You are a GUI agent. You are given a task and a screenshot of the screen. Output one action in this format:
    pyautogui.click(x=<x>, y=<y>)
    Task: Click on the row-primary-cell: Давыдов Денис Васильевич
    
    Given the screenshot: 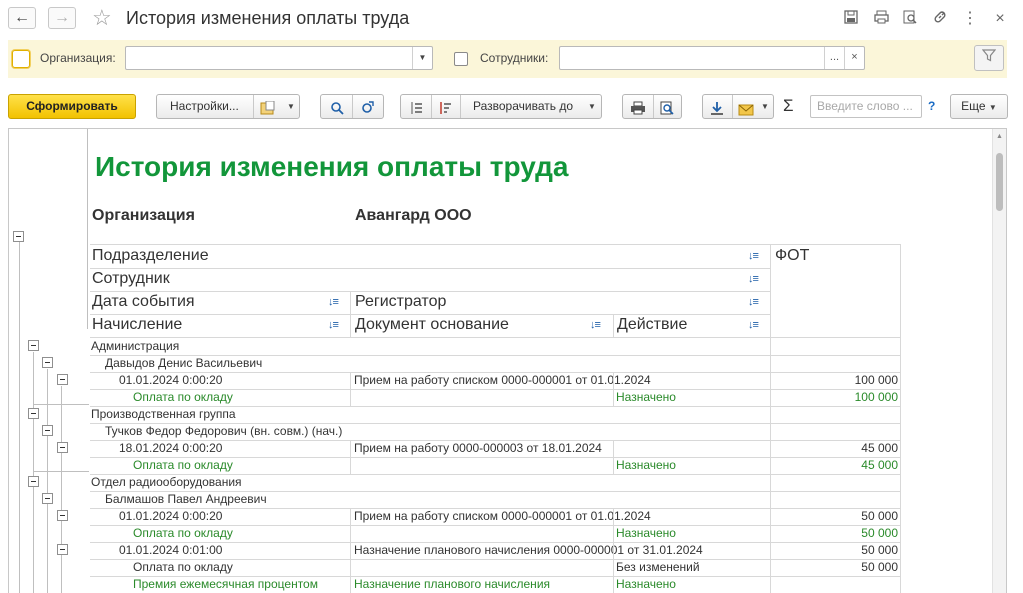 What is the action you would take?
    pyautogui.click(x=184, y=363)
    